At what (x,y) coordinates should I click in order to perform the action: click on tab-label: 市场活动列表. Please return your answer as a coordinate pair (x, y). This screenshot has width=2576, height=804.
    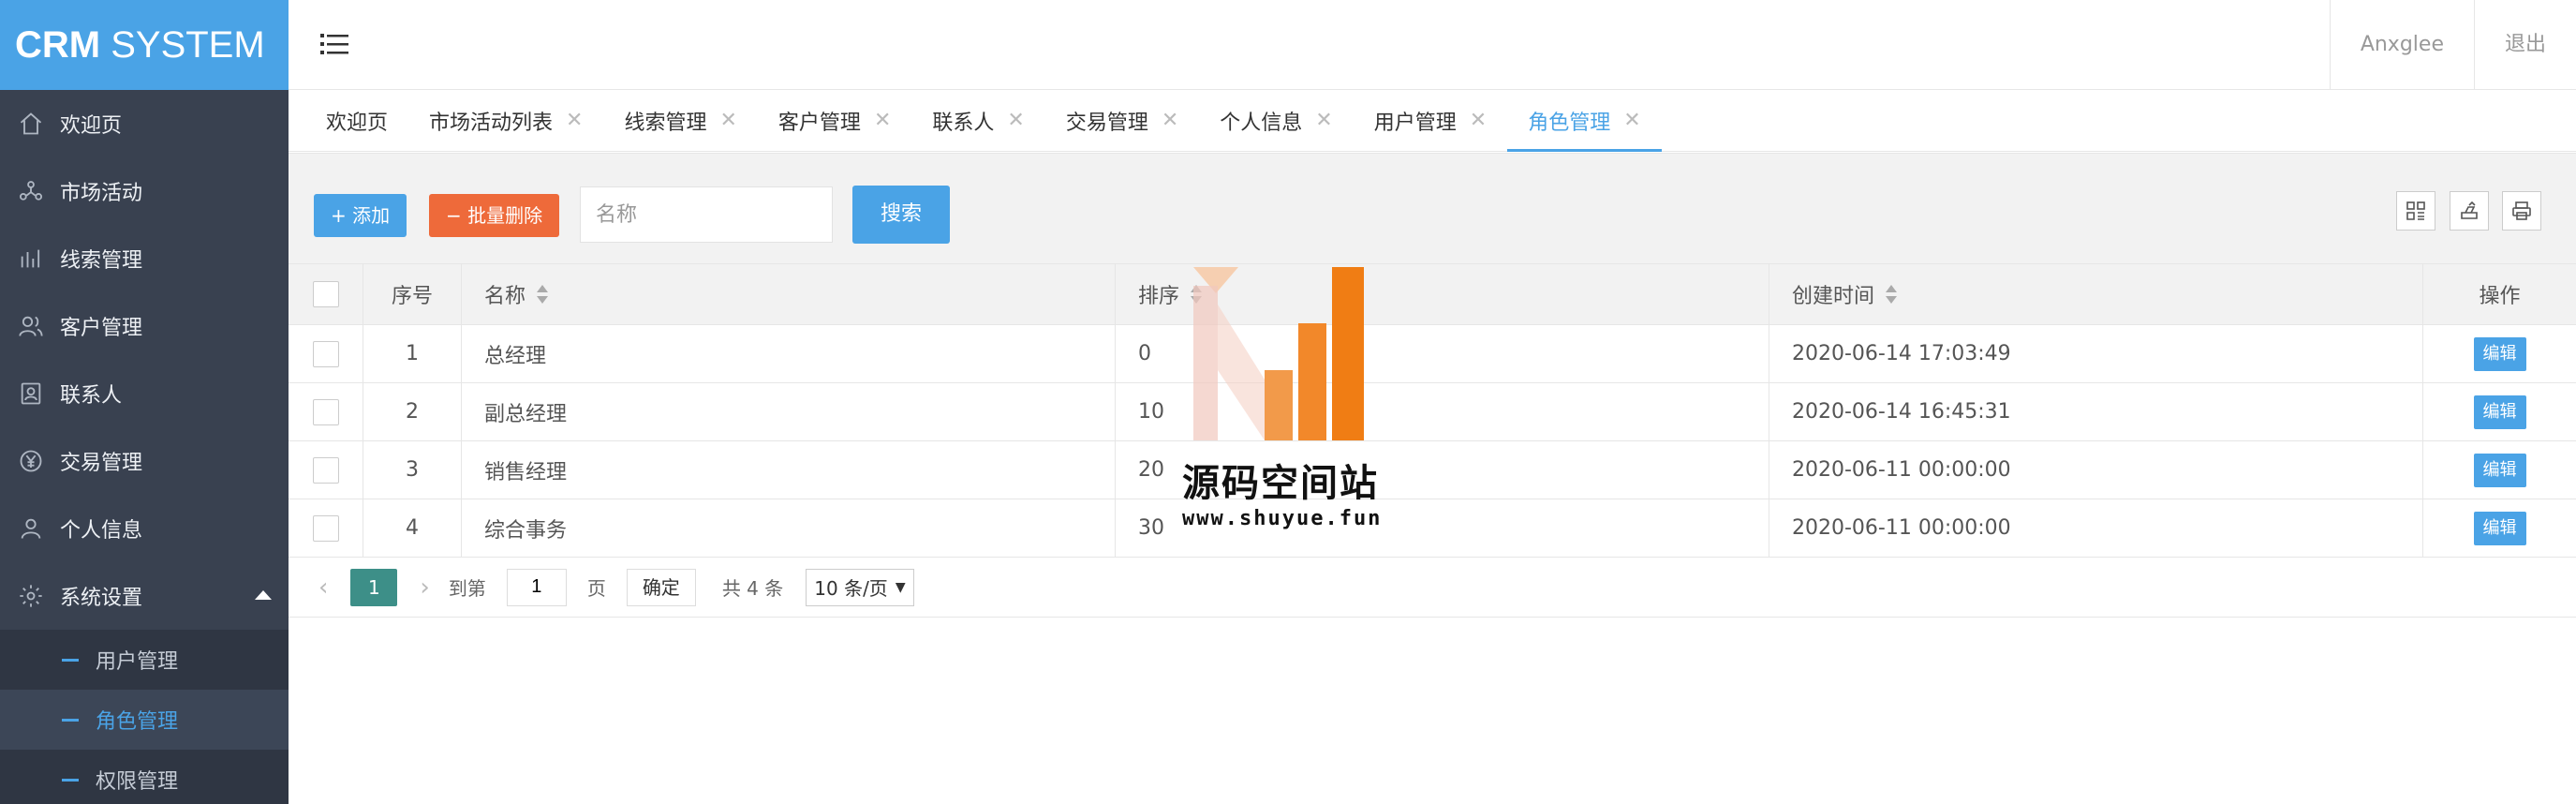
    Looking at the image, I should click on (491, 123).